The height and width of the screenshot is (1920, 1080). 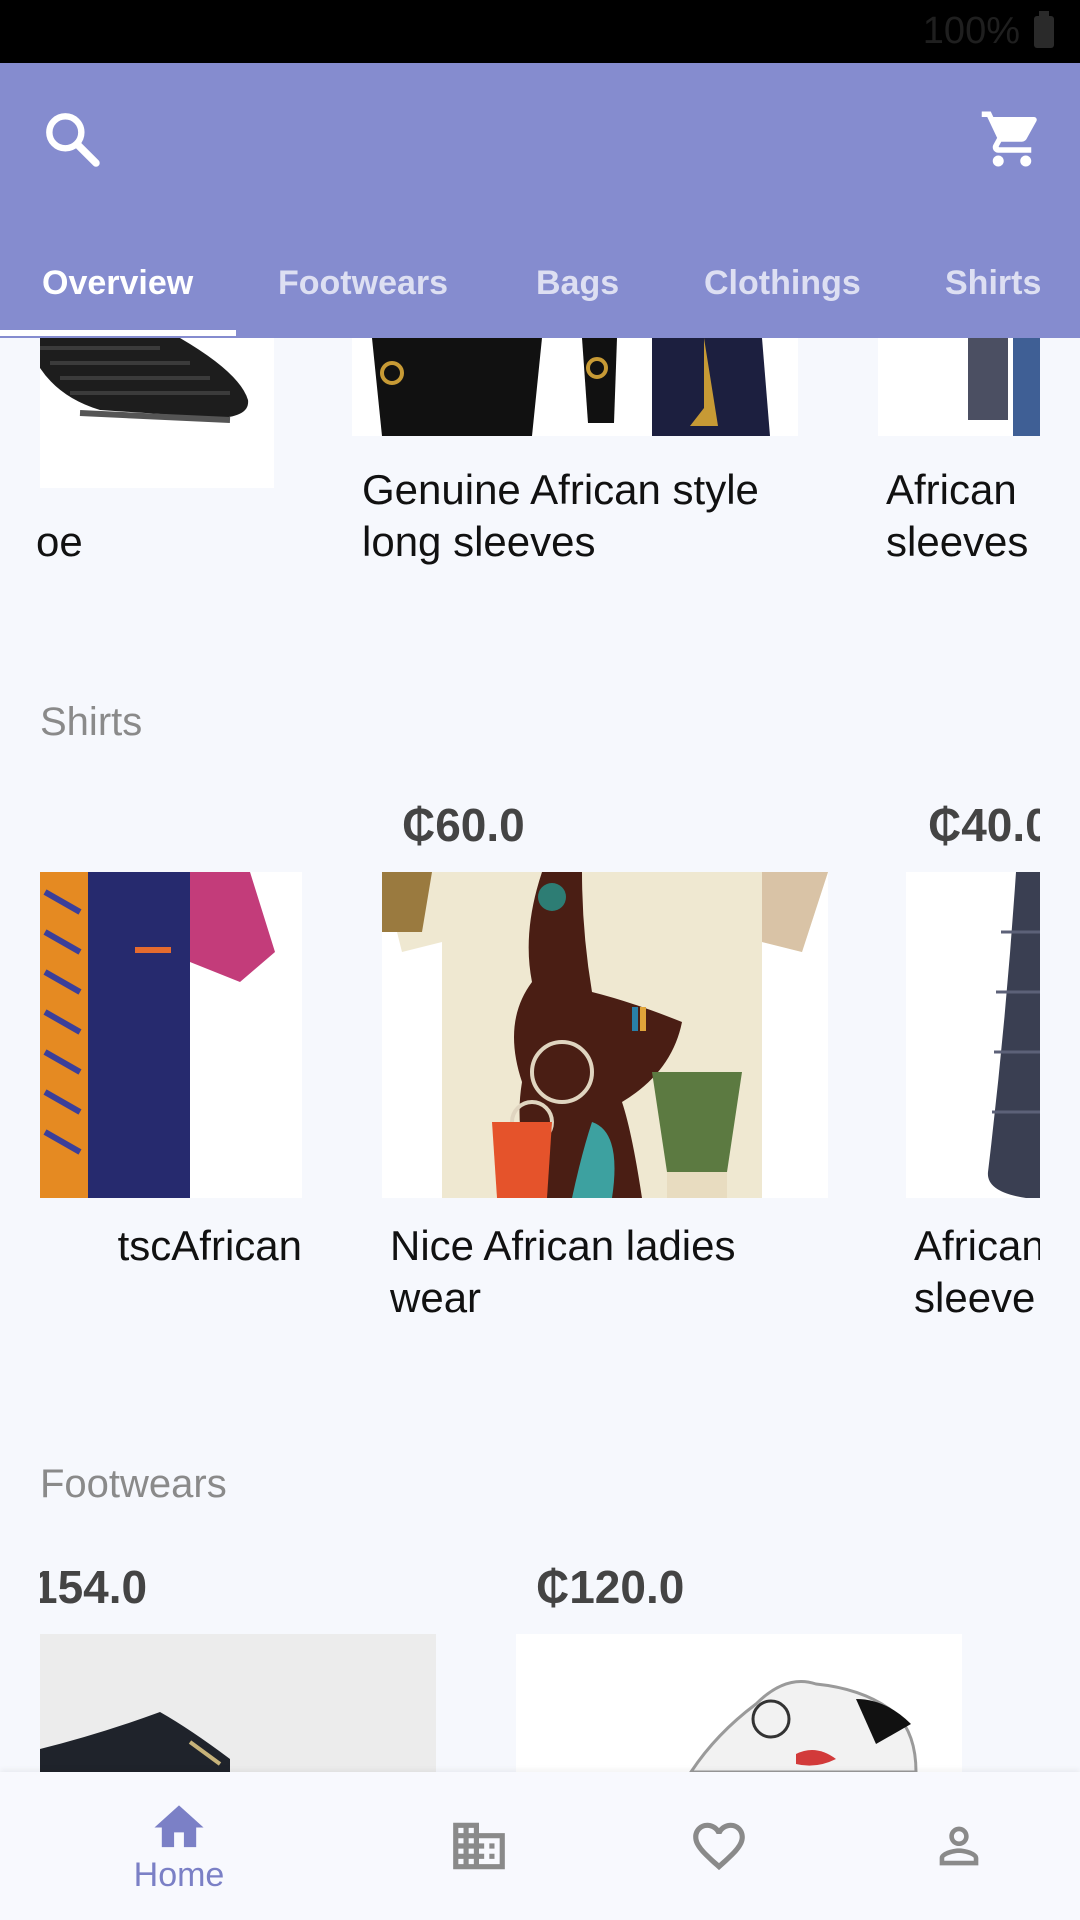 I want to click on product-image-footwear, so click(x=238, y=1703).